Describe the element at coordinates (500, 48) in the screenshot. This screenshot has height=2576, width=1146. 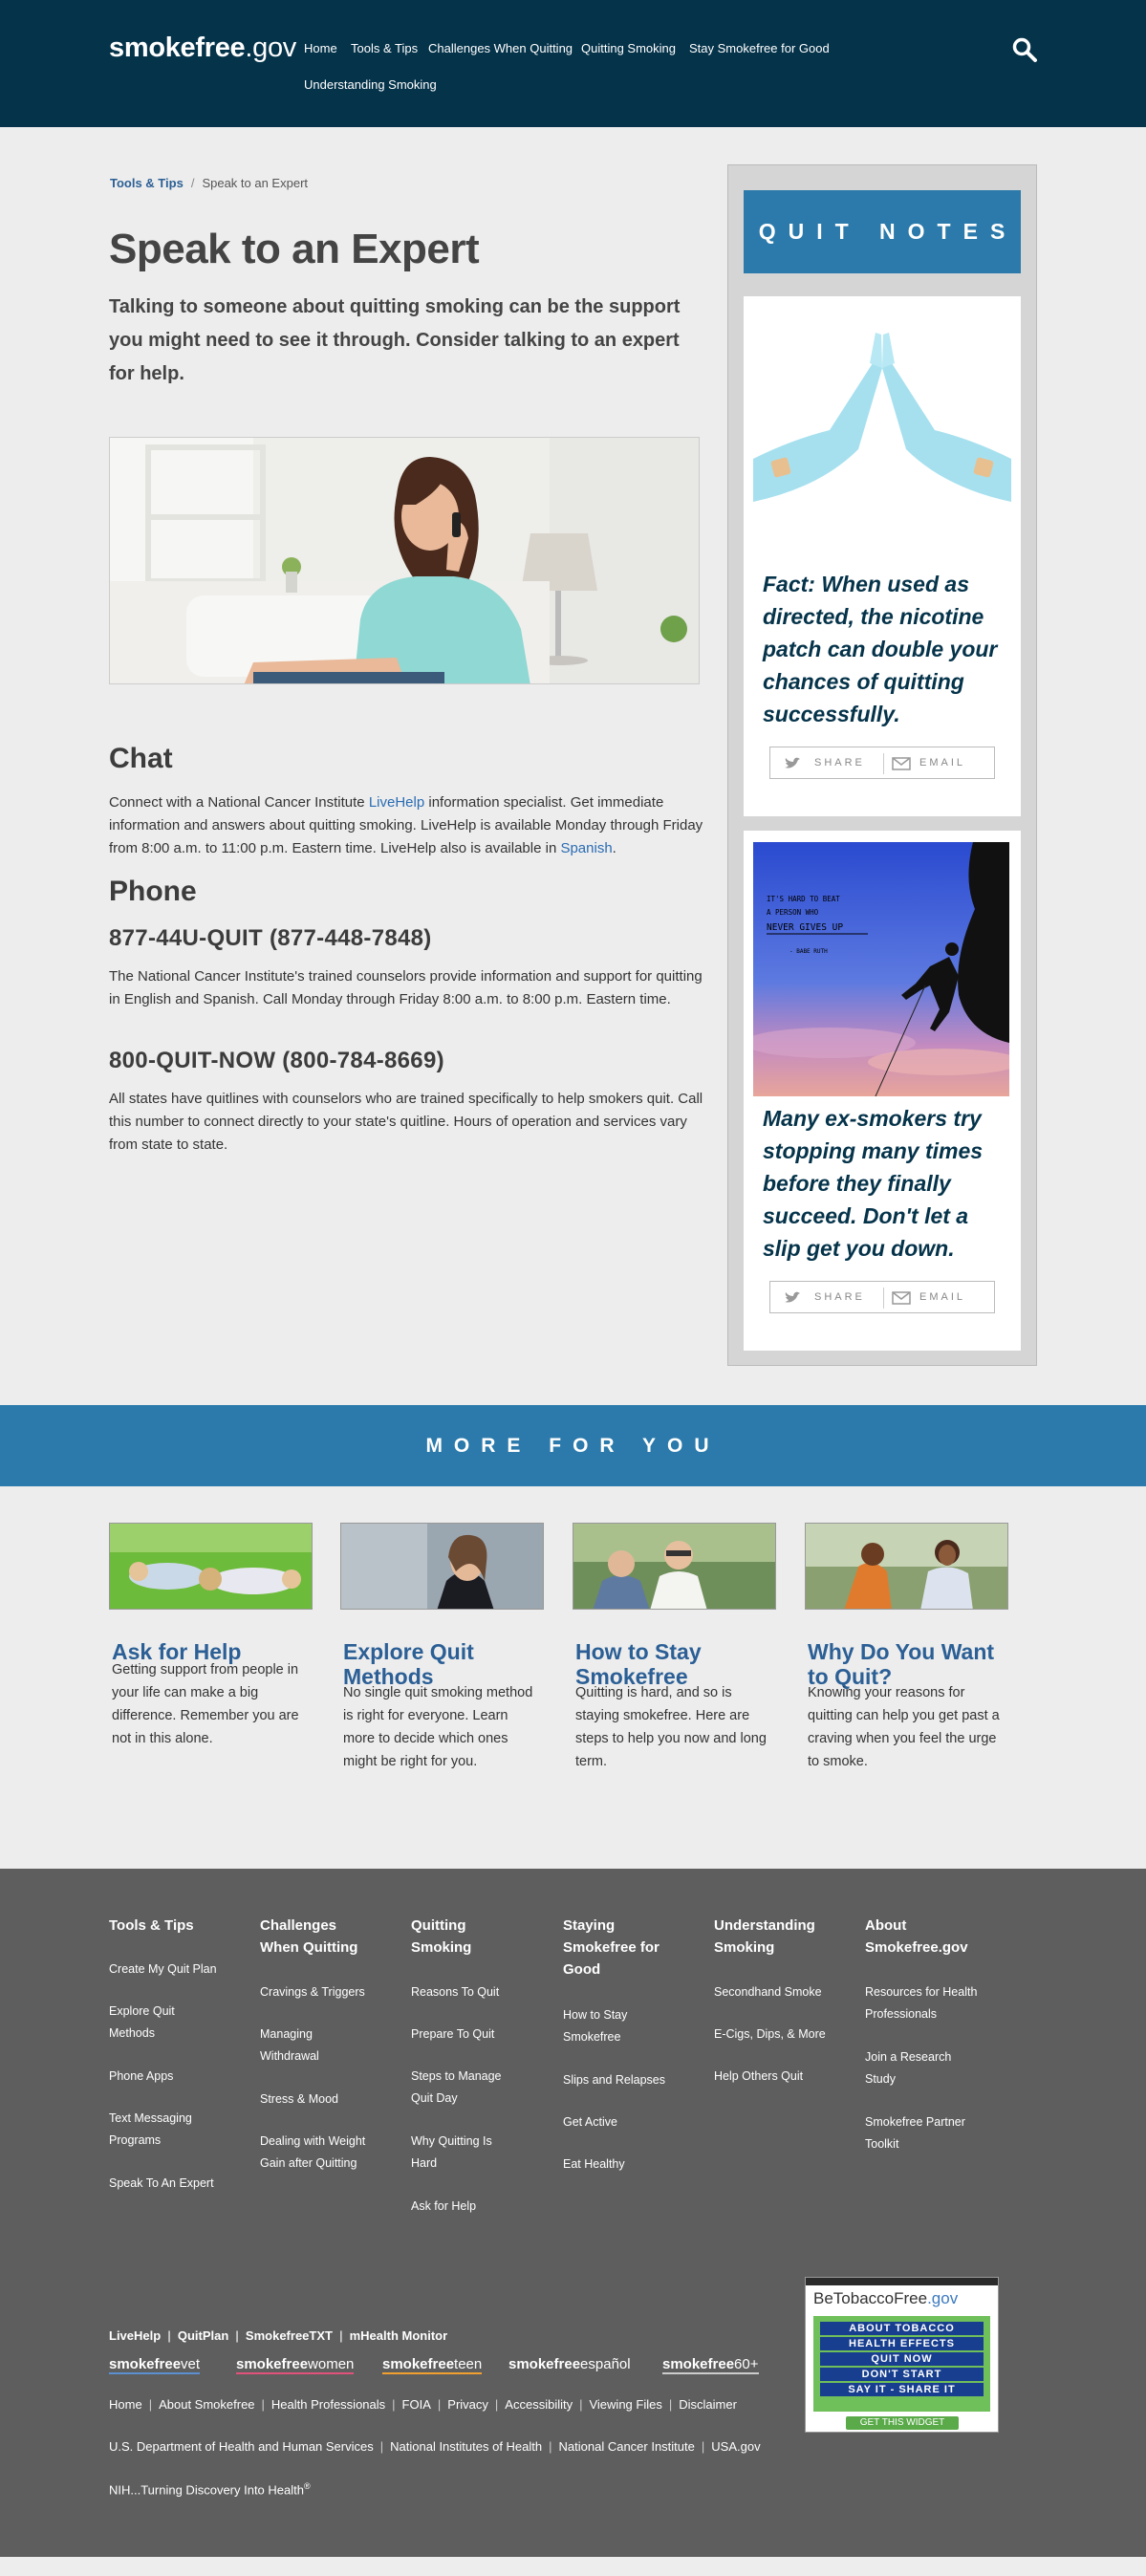
I see `nav-challenges: Challenges When Quitting` at that location.